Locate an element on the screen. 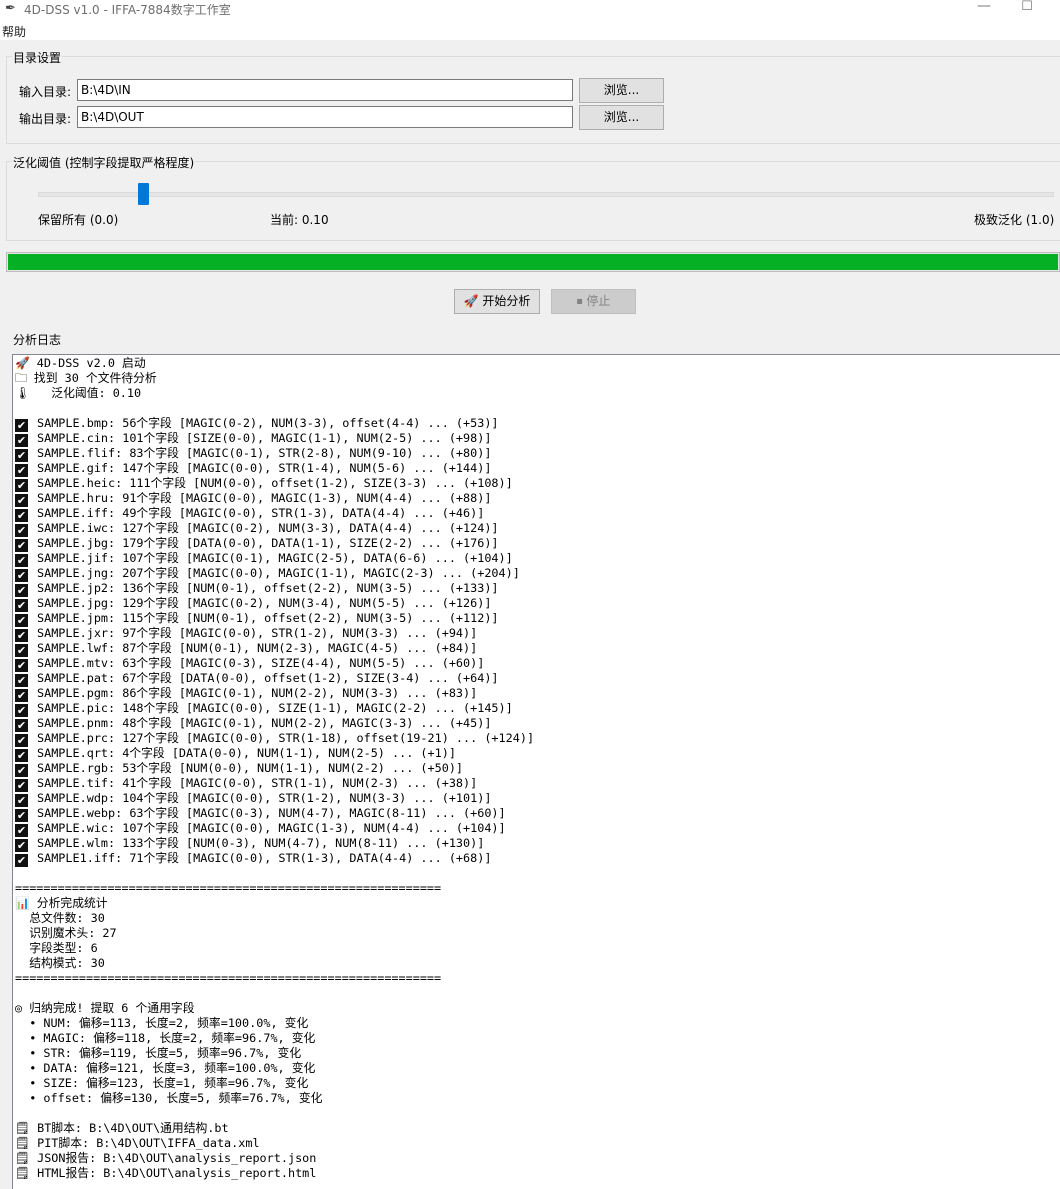 This screenshot has height=1189, width=1060. log-line: 结构模式: 30 is located at coordinates (274, 963).